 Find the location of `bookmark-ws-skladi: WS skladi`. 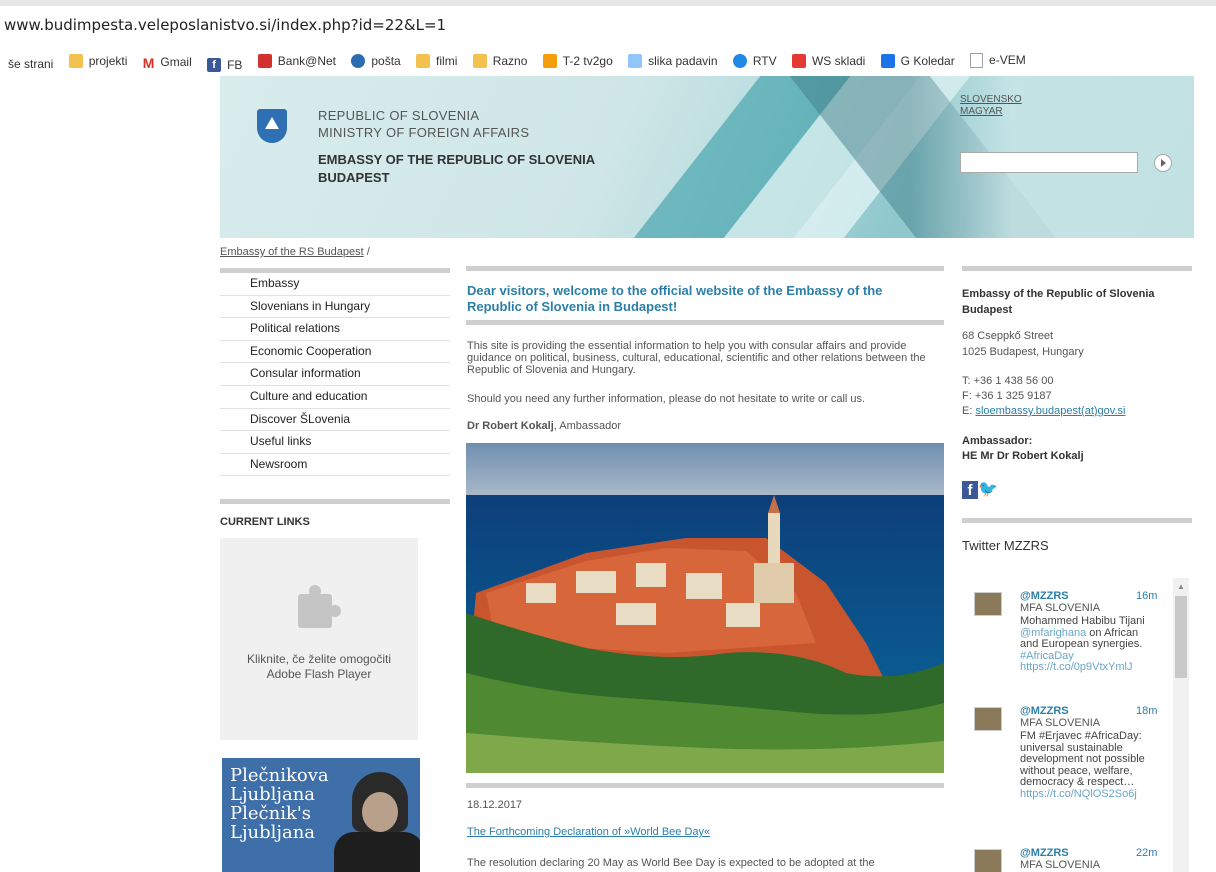

bookmark-ws-skladi: WS skladi is located at coordinates (828, 61).